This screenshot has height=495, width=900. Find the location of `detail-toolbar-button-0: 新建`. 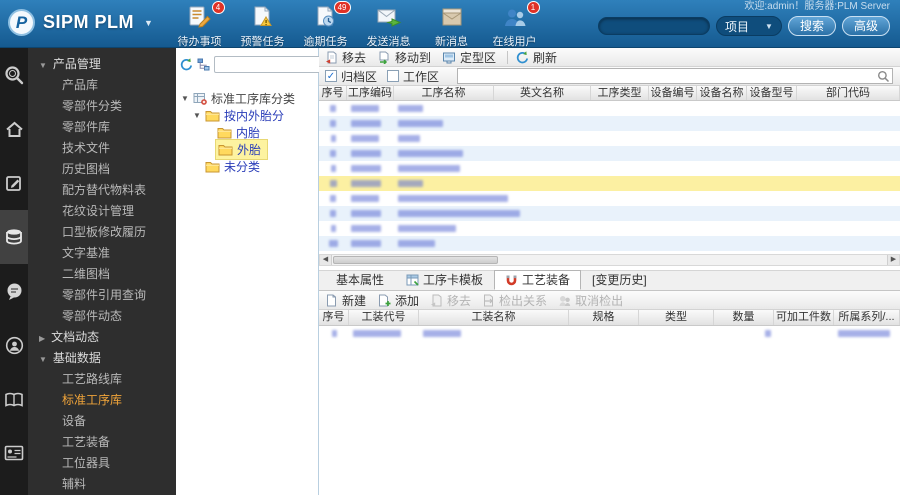

detail-toolbar-button-0: 新建 is located at coordinates (345, 300).